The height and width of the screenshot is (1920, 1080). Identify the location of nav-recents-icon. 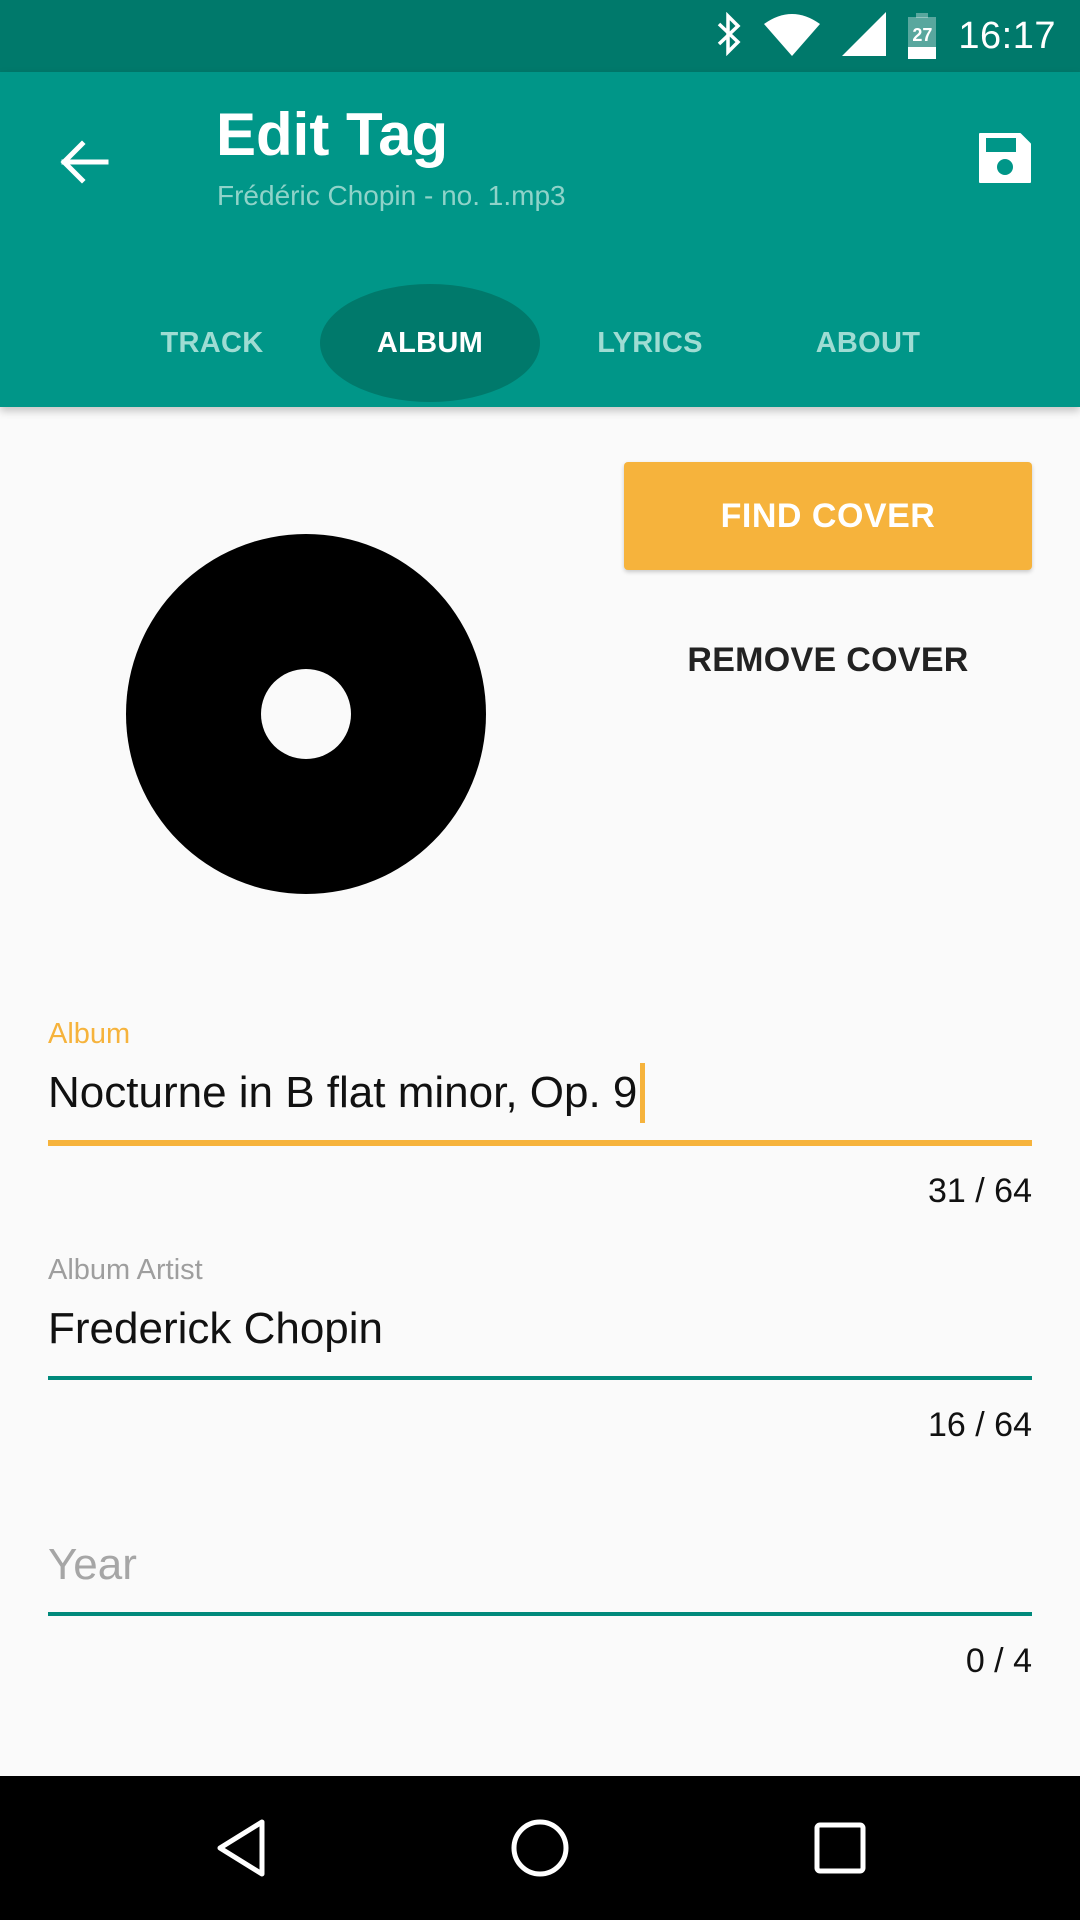
(840, 1848).